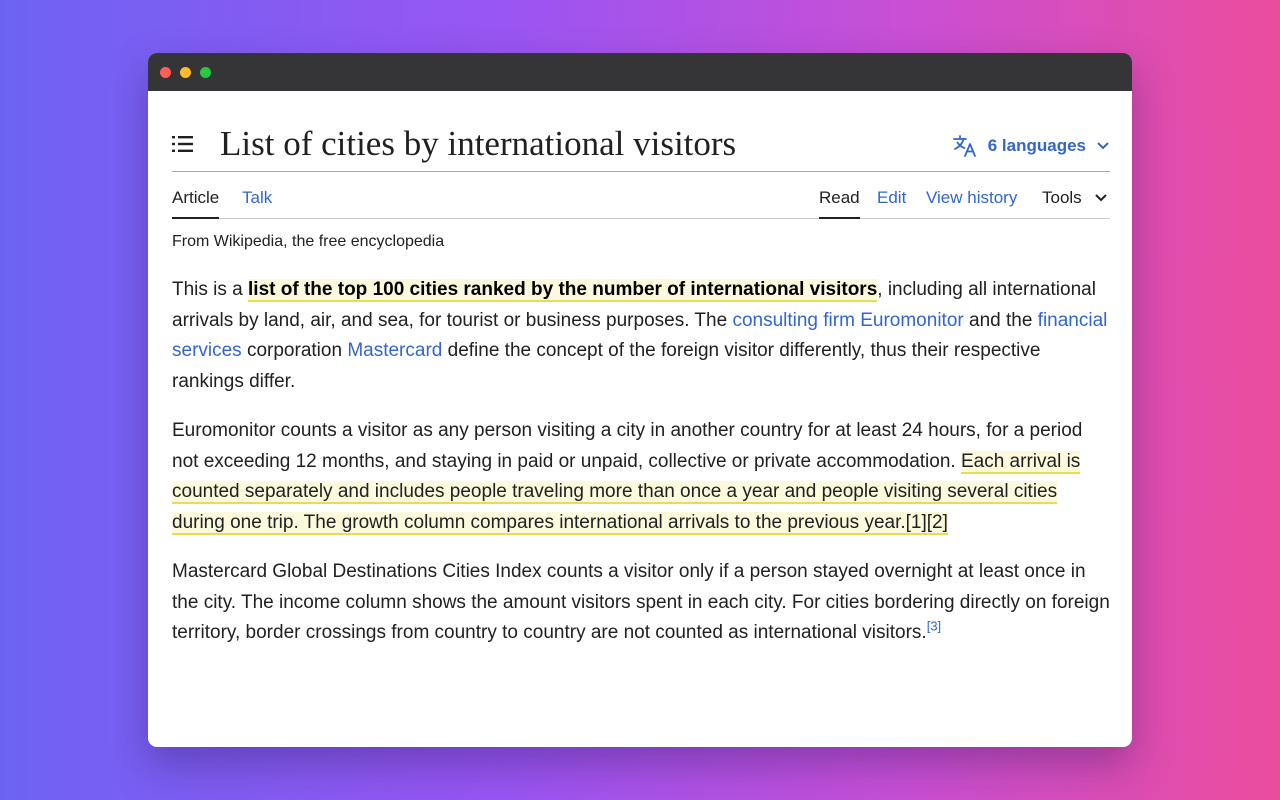  What do you see at coordinates (891, 198) in the screenshot?
I see `tab-edit: Edit` at bounding box center [891, 198].